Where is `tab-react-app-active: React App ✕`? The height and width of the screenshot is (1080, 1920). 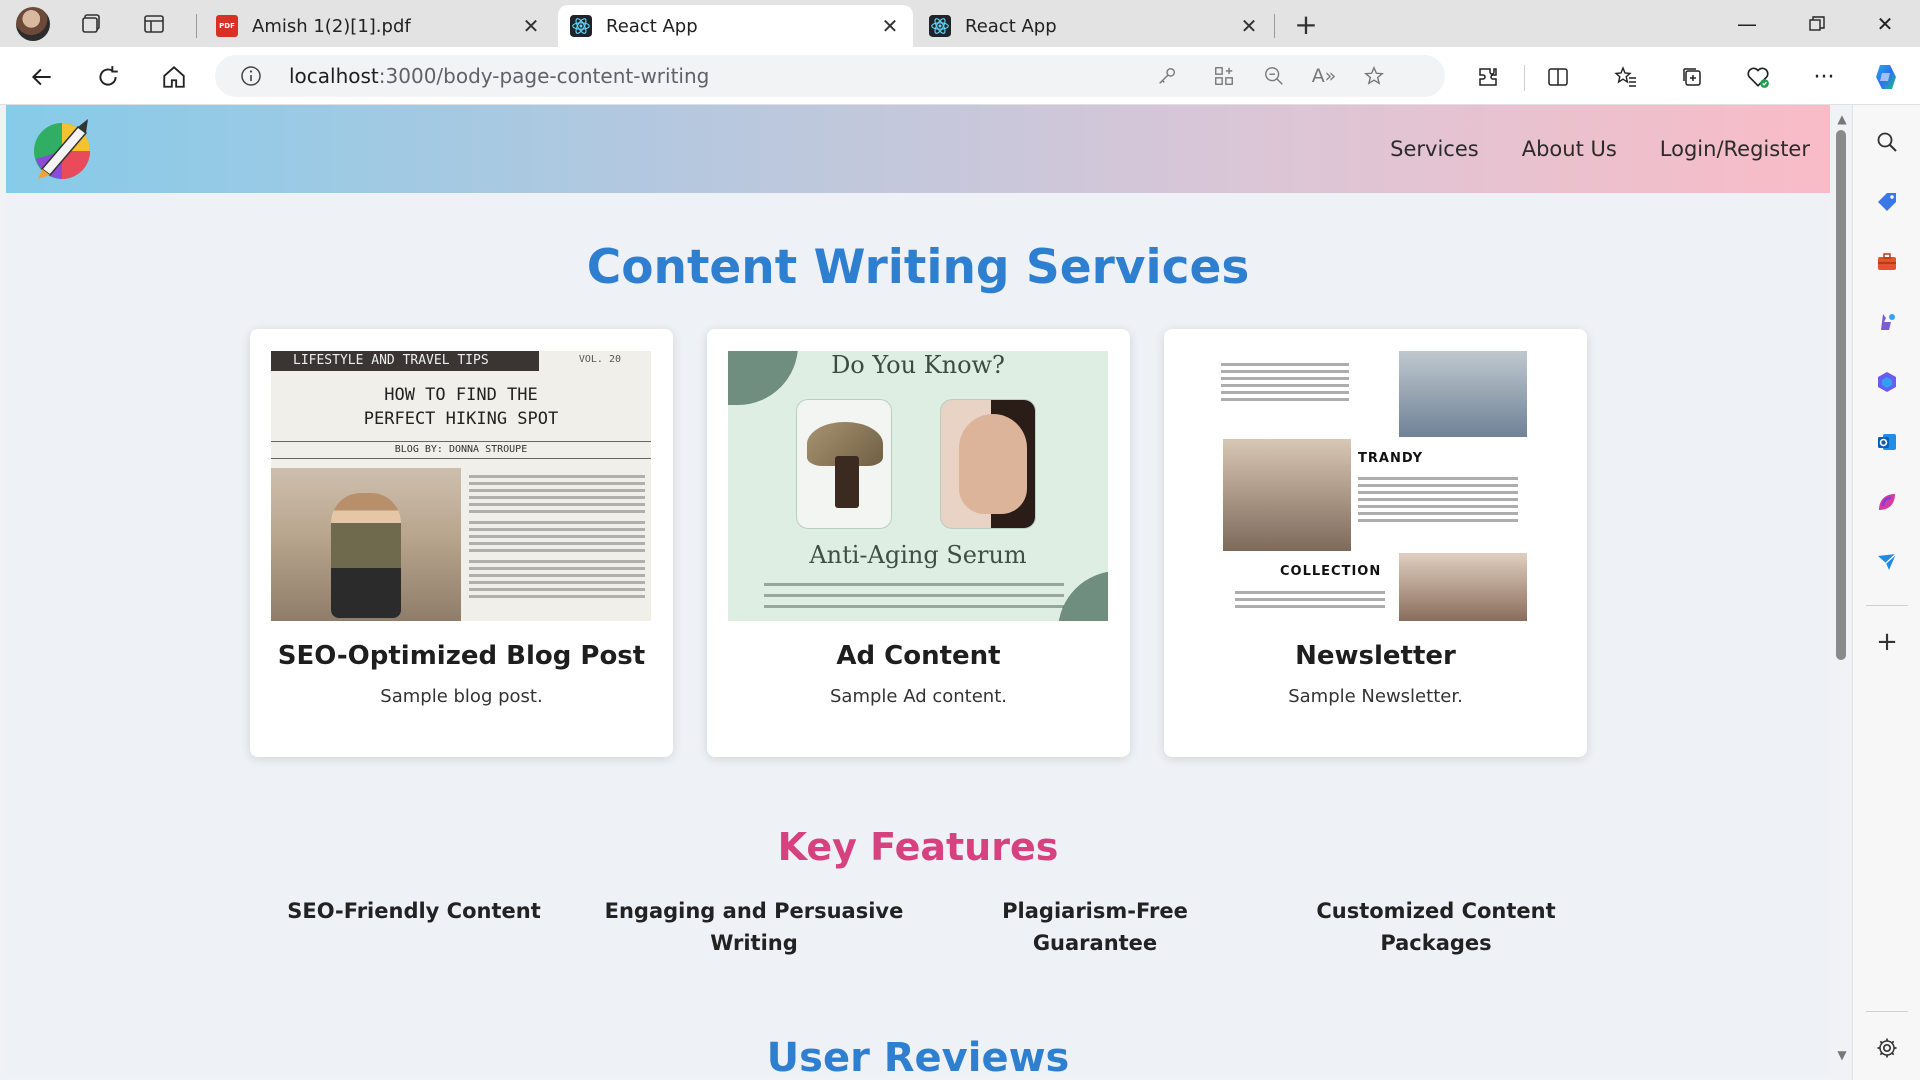
tab-react-app-active: React App ✕ is located at coordinates (735, 26).